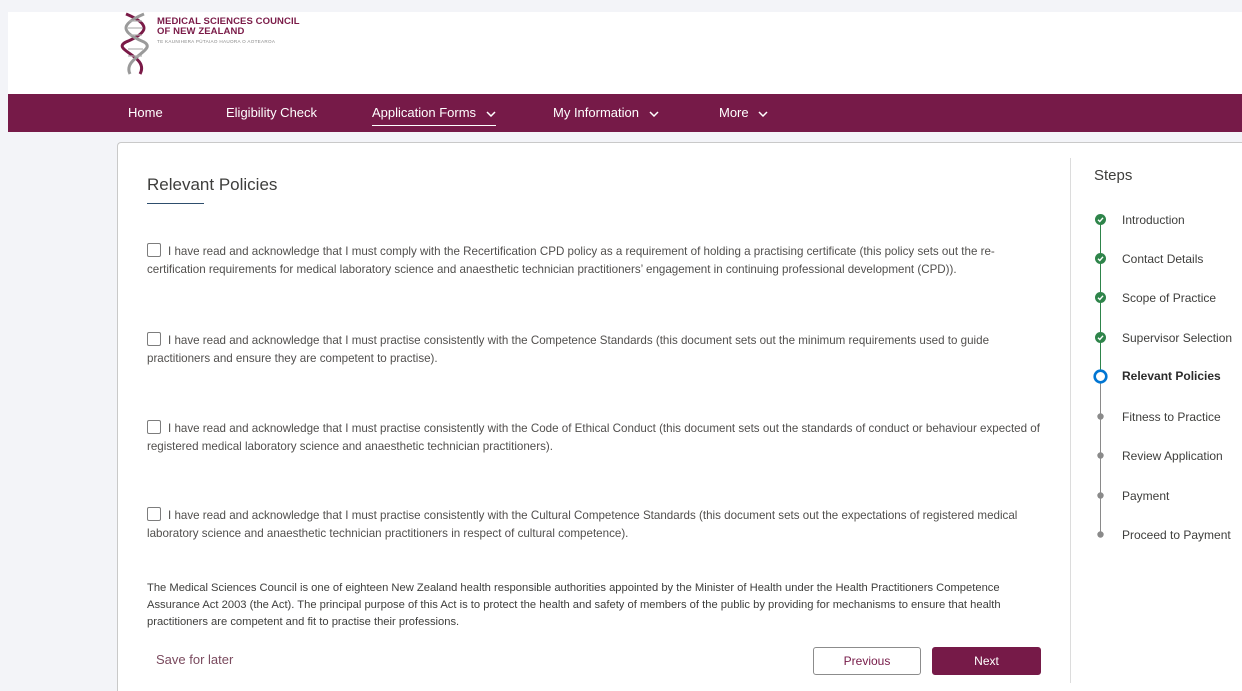 The width and height of the screenshot is (1242, 691). Describe the element at coordinates (1145, 496) in the screenshot. I see `step-payment: Payment` at that location.